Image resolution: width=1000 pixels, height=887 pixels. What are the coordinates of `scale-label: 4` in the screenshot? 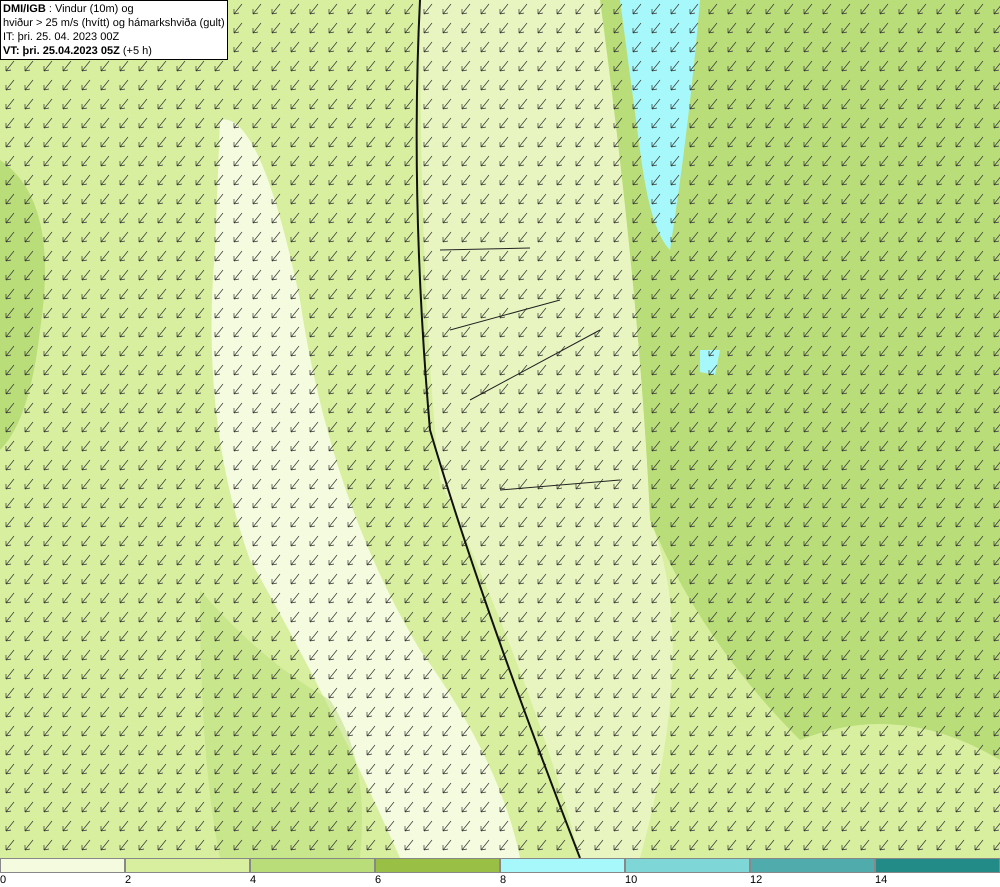 It's located at (253, 880).